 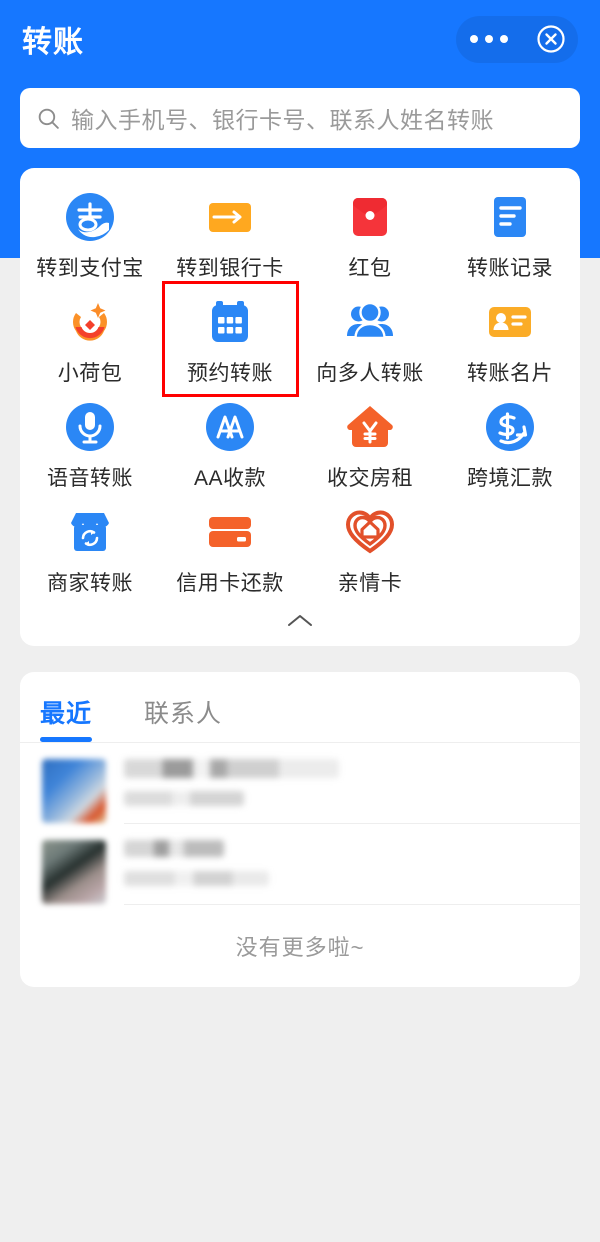 I want to click on search-input: 输入手机号、银行卡号、联系人姓名转账, so click(x=282, y=118).